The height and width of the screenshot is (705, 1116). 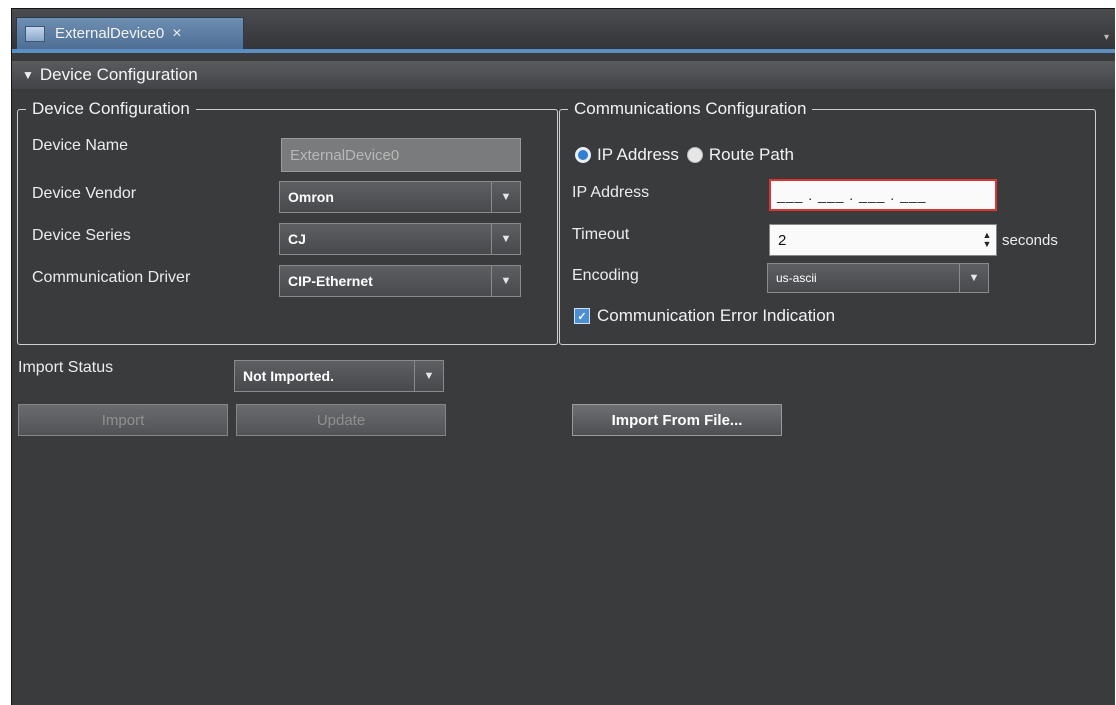 What do you see at coordinates (66, 367) in the screenshot?
I see `import-status-label: Import Status` at bounding box center [66, 367].